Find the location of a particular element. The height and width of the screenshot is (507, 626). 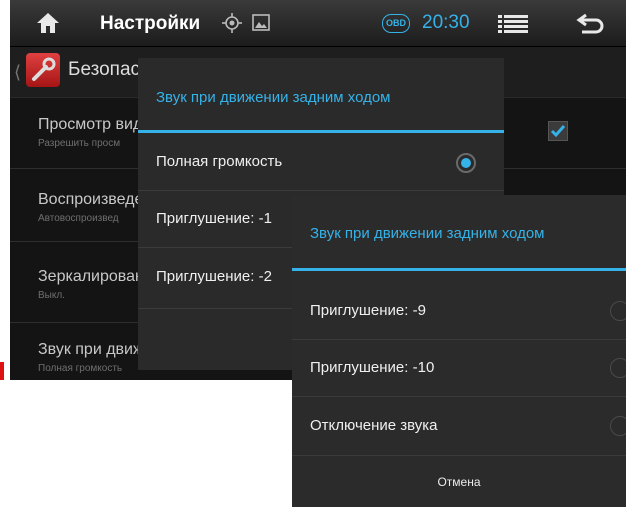

option-attenuation-9: Приглушение: -9 is located at coordinates (459, 311).